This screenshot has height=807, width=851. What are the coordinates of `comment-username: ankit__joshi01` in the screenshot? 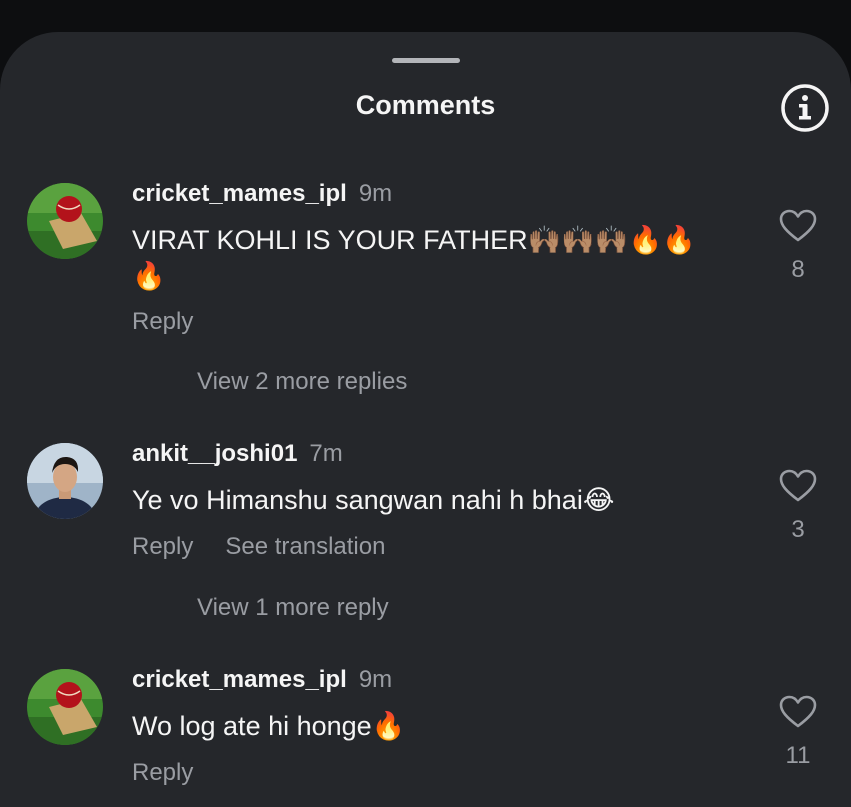 It's located at (214, 453).